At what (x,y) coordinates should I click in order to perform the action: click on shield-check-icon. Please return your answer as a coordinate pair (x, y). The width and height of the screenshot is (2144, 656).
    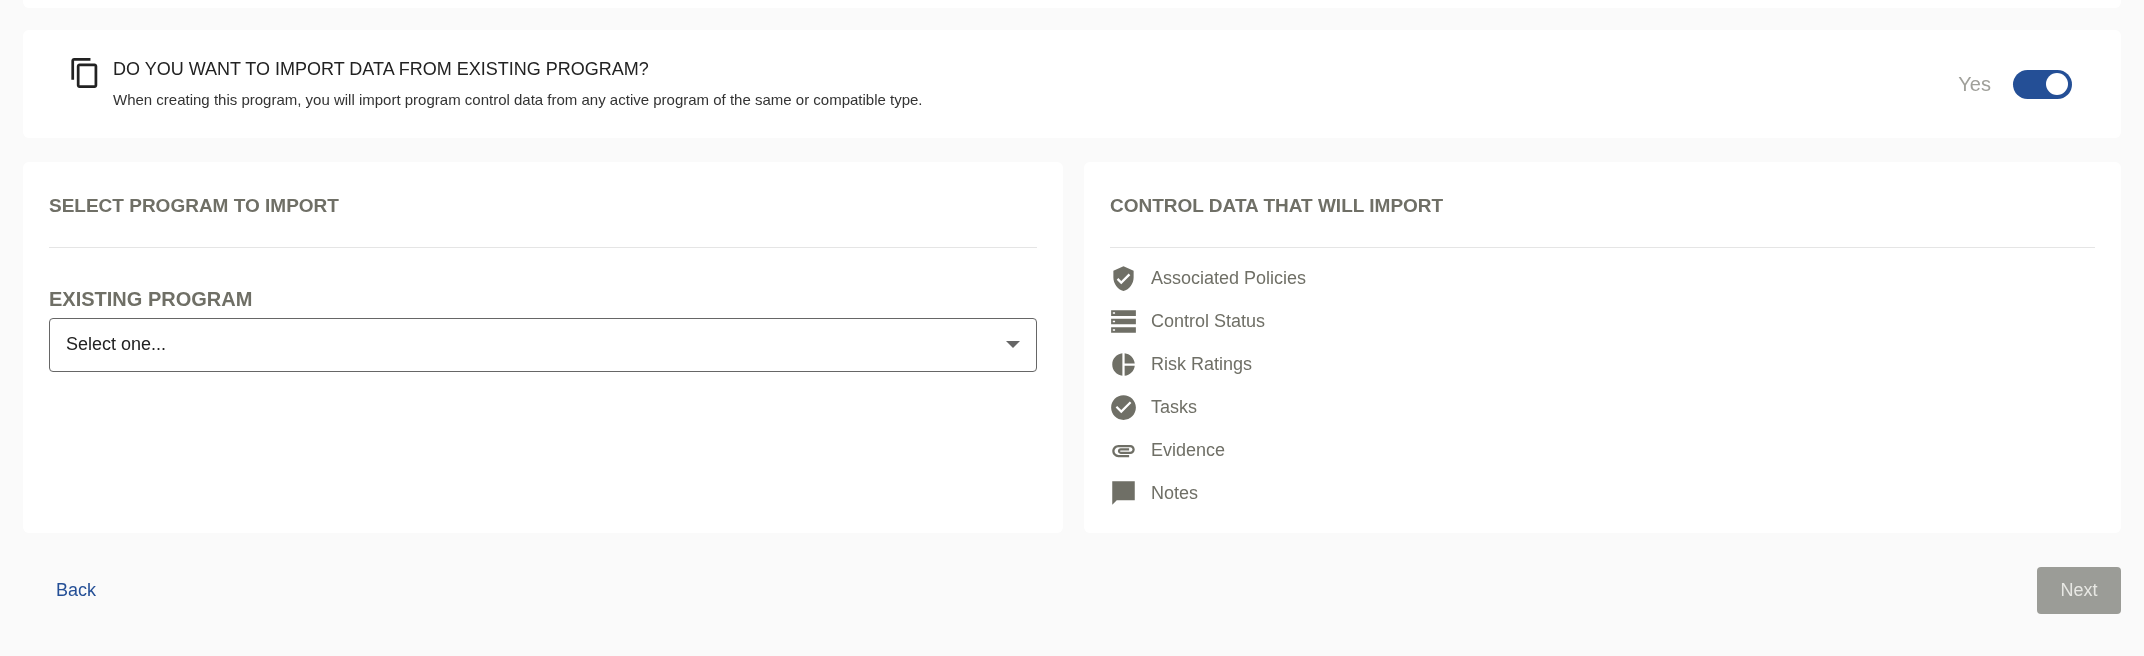
    Looking at the image, I should click on (1123, 278).